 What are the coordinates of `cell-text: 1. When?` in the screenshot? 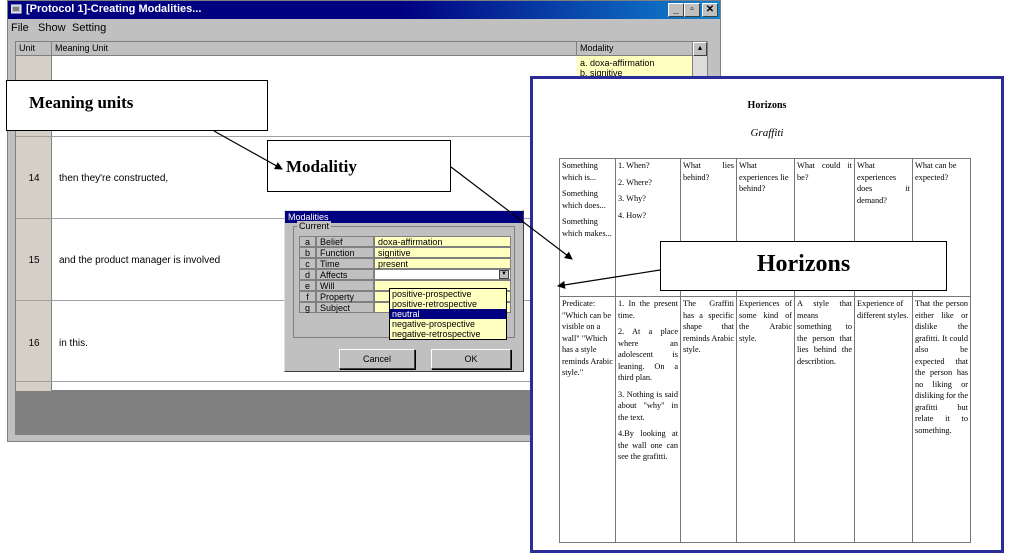 It's located at (634, 165).